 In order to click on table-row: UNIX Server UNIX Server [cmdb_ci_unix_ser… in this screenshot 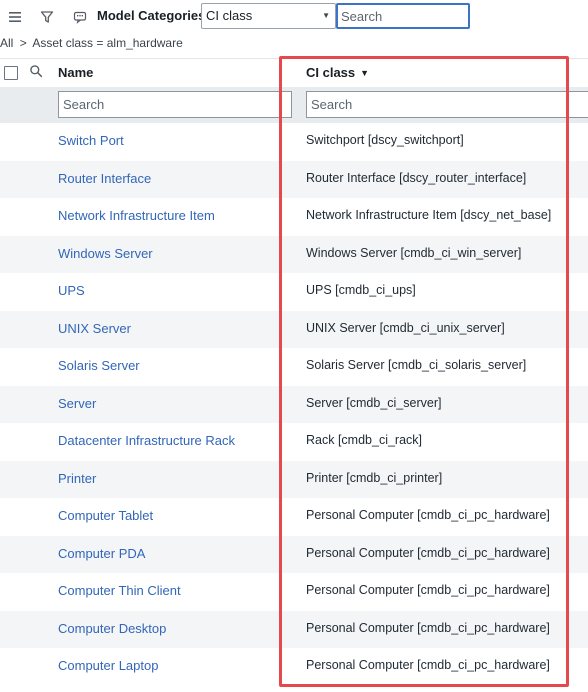, I will do `click(294, 329)`.